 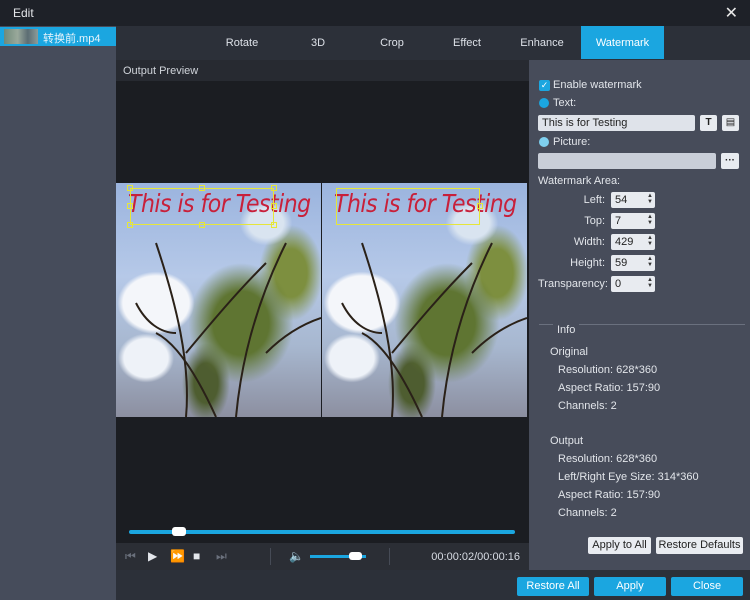 What do you see at coordinates (616, 123) in the screenshot?
I see `watermark-text-input: This is for Testing` at bounding box center [616, 123].